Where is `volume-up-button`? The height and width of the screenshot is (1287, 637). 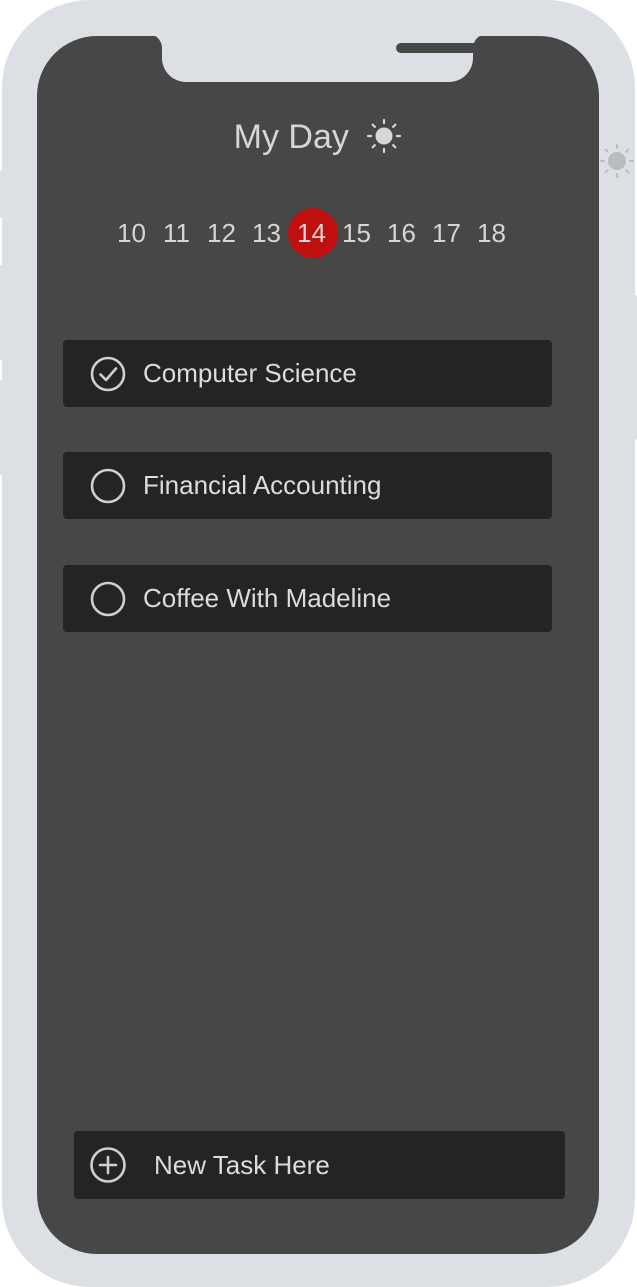
volume-up-button is located at coordinates (1, 312).